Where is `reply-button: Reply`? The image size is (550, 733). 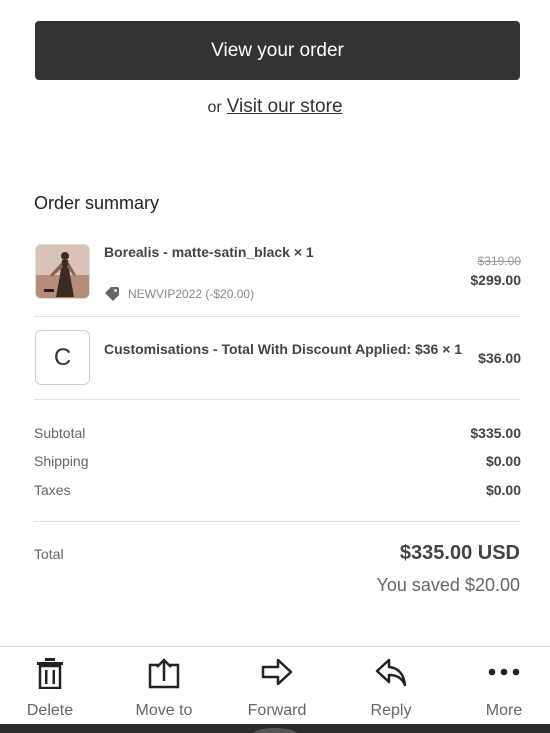
reply-button: Reply is located at coordinates (391, 686).